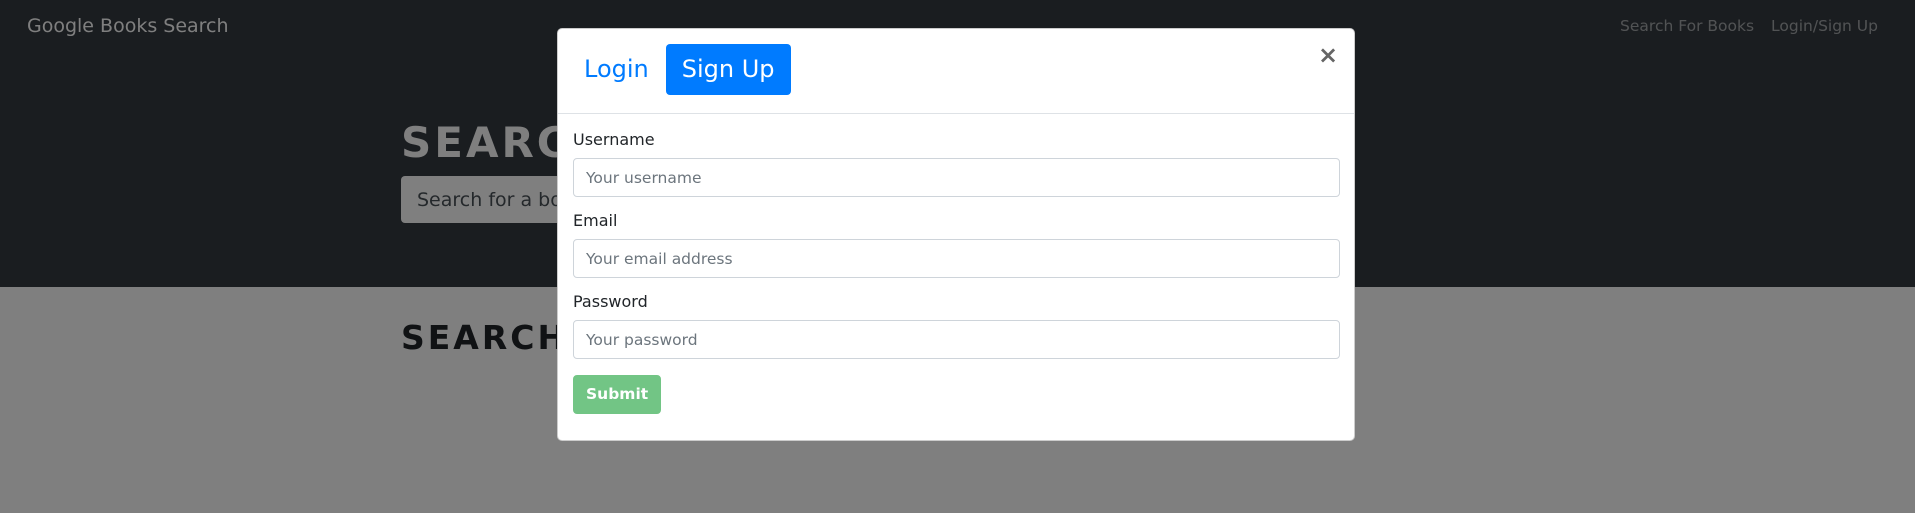 Image resolution: width=1915 pixels, height=513 pixels. What do you see at coordinates (956, 177) in the screenshot?
I see `username-input` at bounding box center [956, 177].